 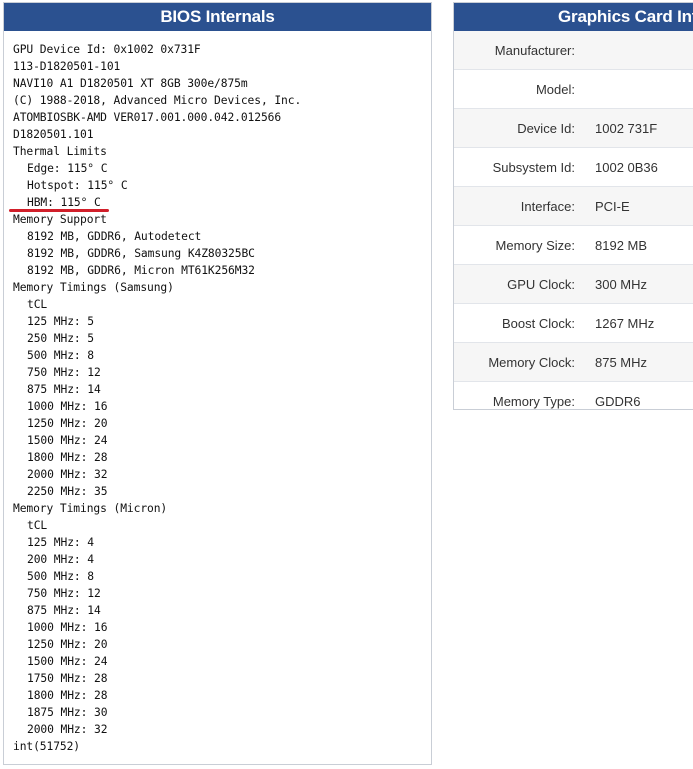 I want to click on bios-line: 2250 MHz: 35, so click(x=67, y=491).